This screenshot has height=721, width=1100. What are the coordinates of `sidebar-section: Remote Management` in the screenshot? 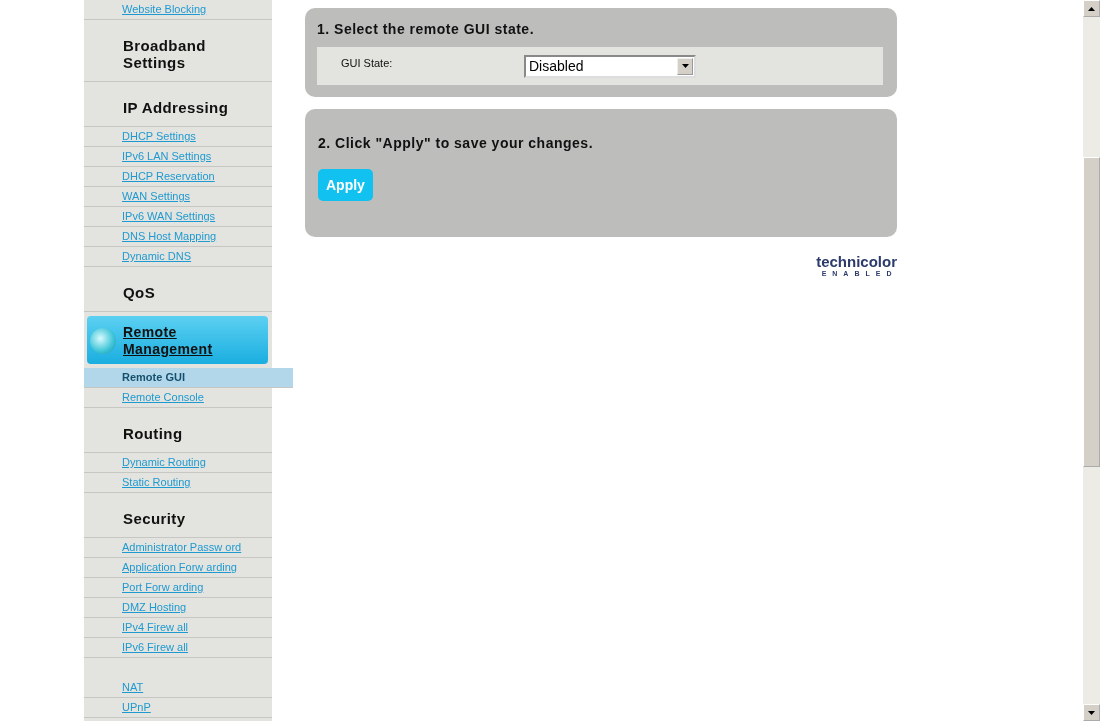 It's located at (177, 340).